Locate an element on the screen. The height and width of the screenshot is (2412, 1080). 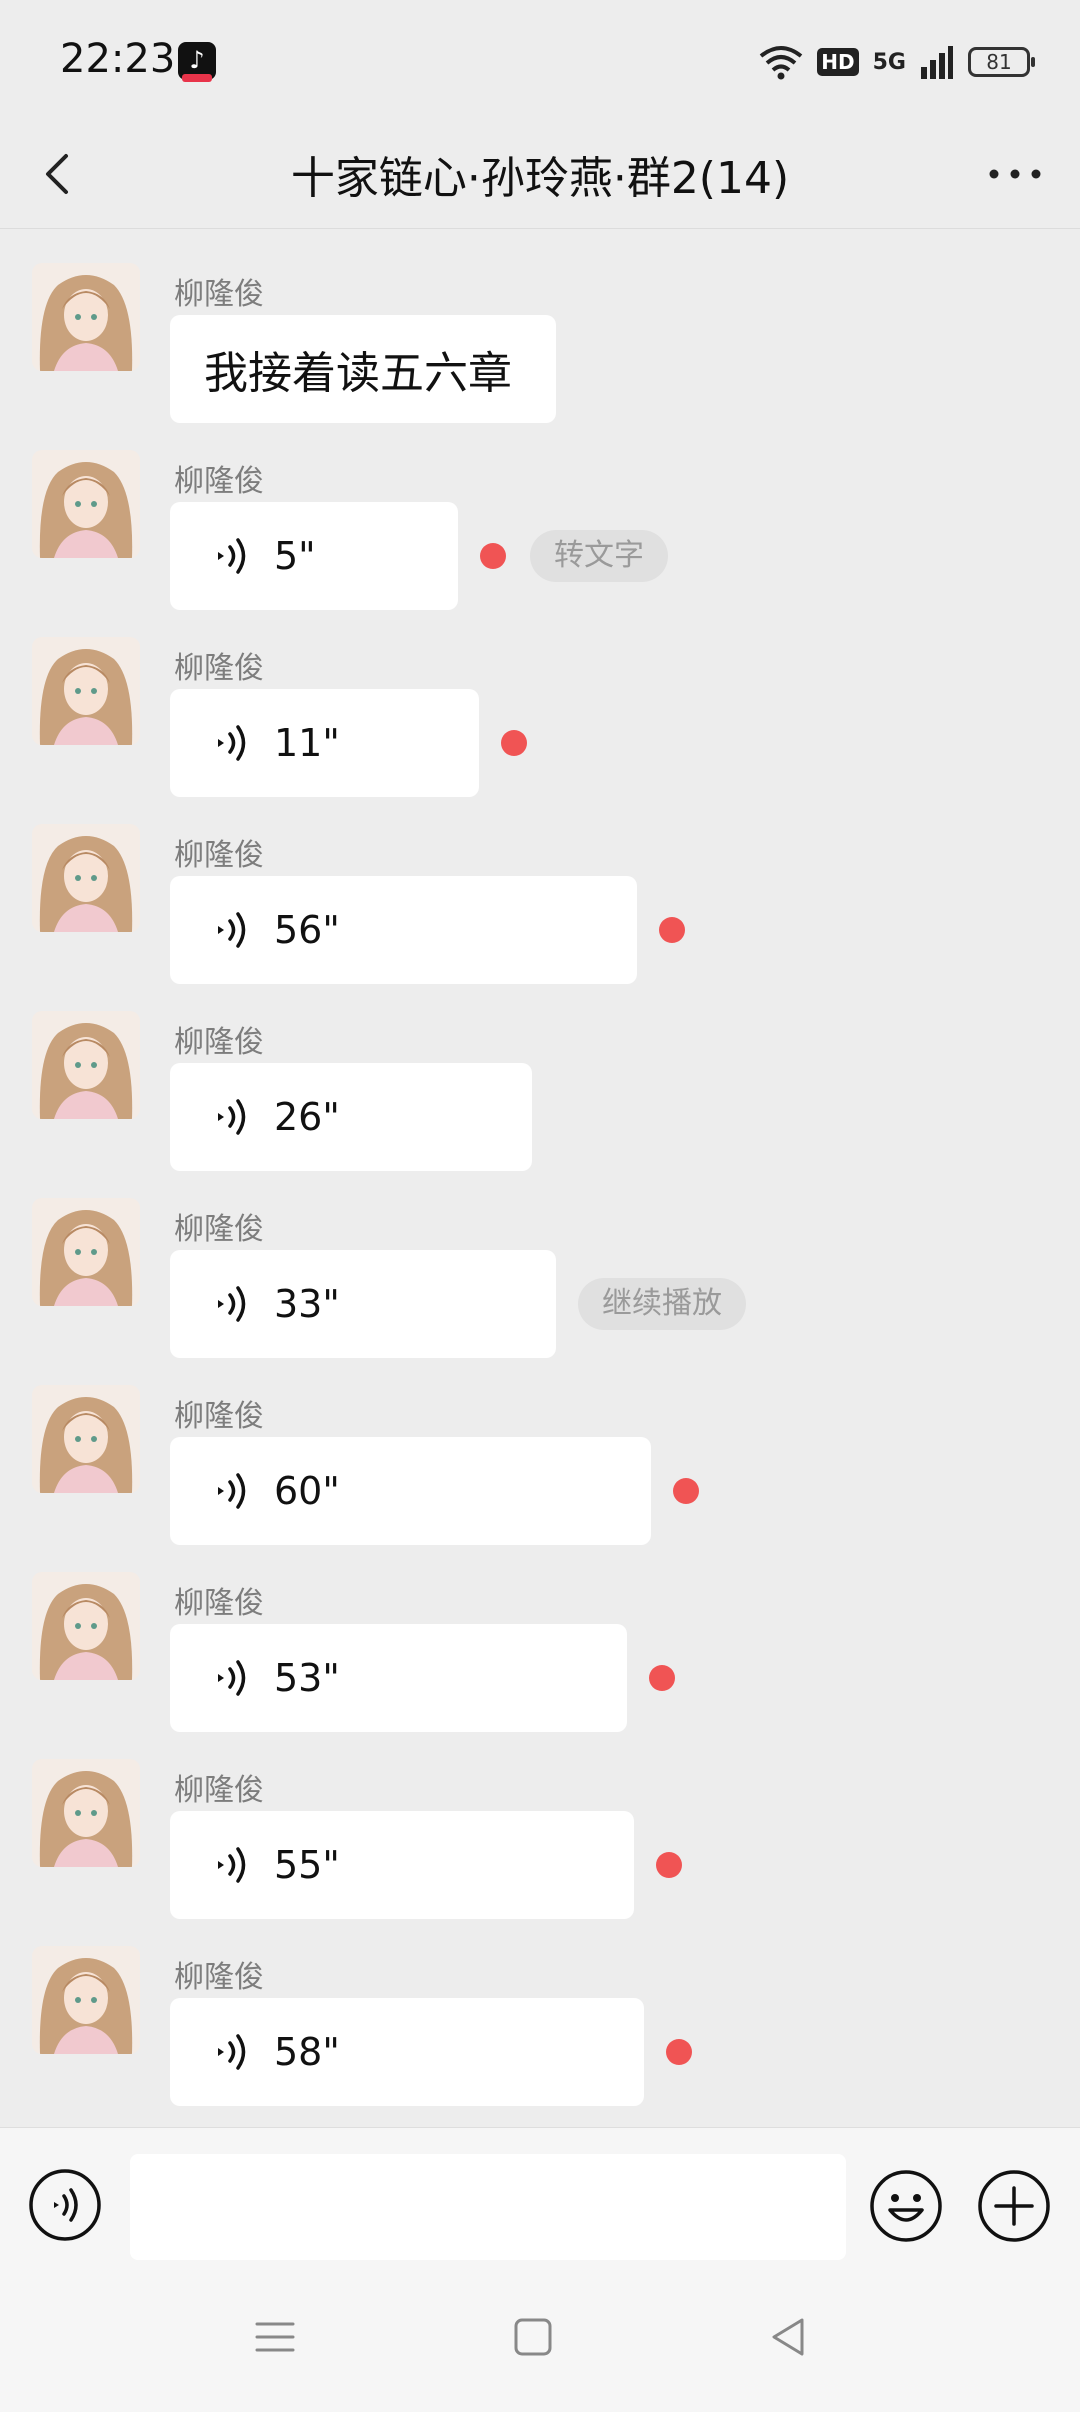
status-bar: 22:23 ♪ HD 5G 81 is located at coordinates (540, 60).